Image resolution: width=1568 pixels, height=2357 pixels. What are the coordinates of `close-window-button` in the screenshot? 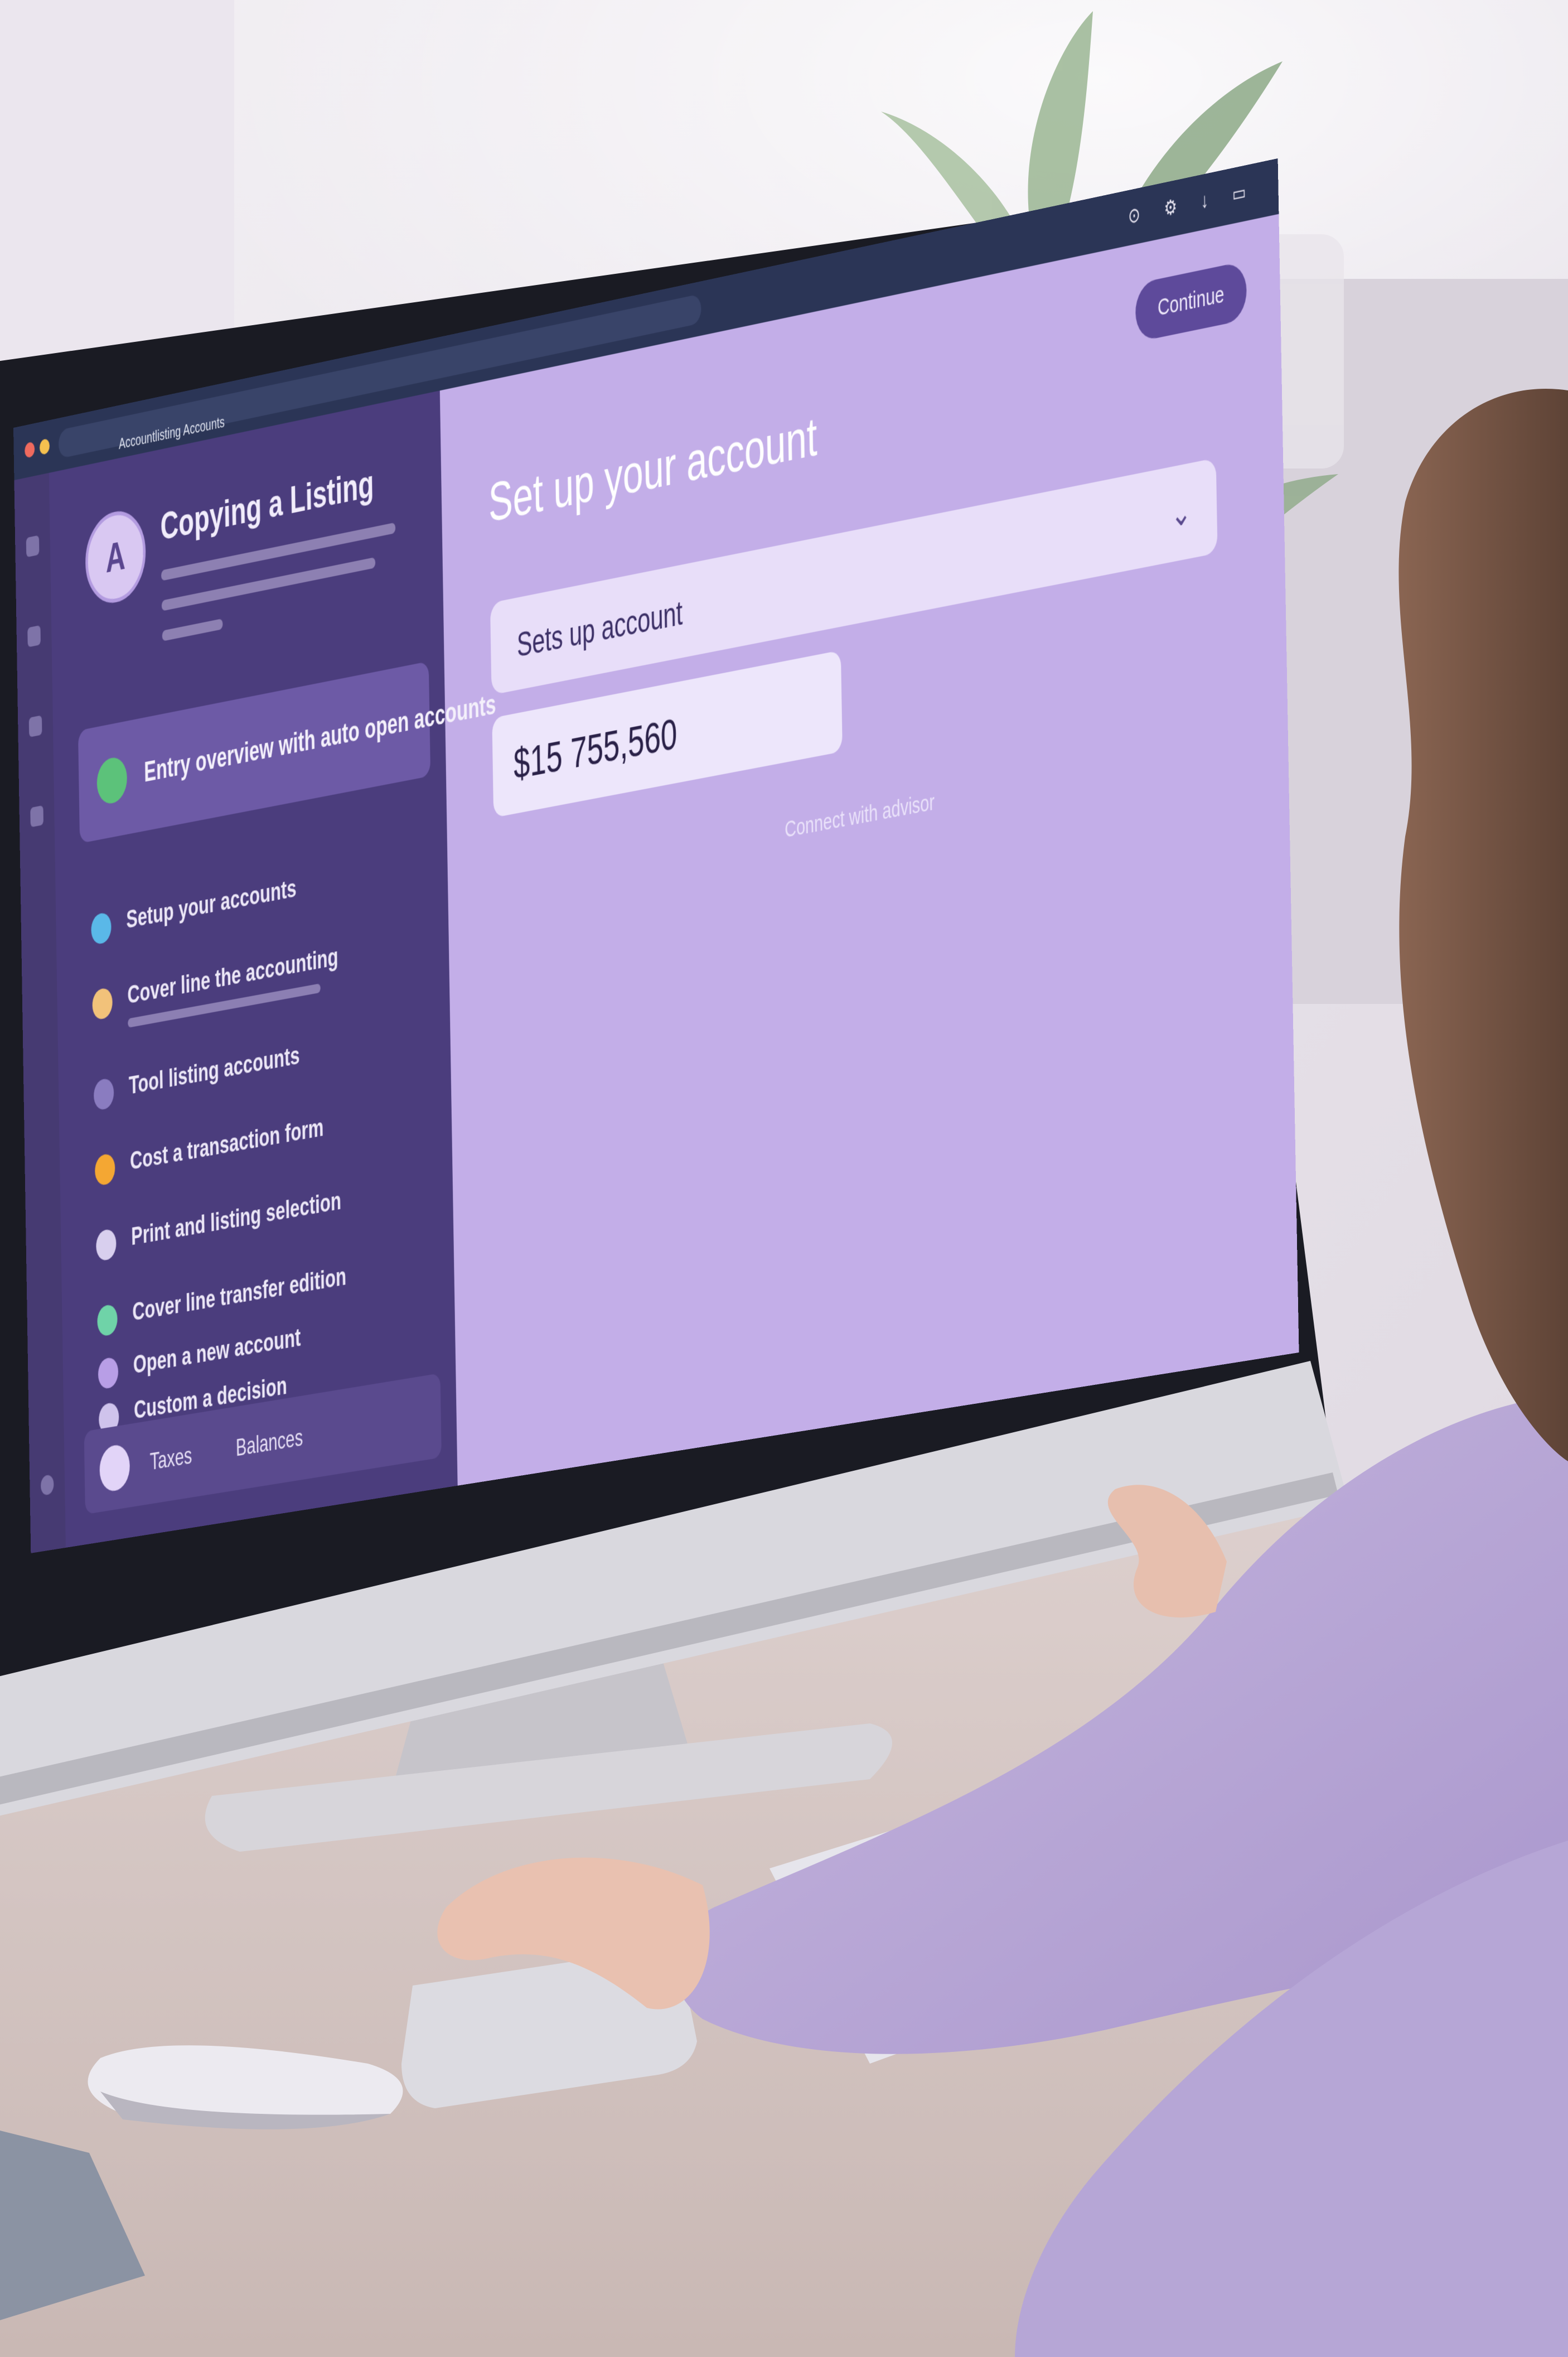 It's located at (30, 449).